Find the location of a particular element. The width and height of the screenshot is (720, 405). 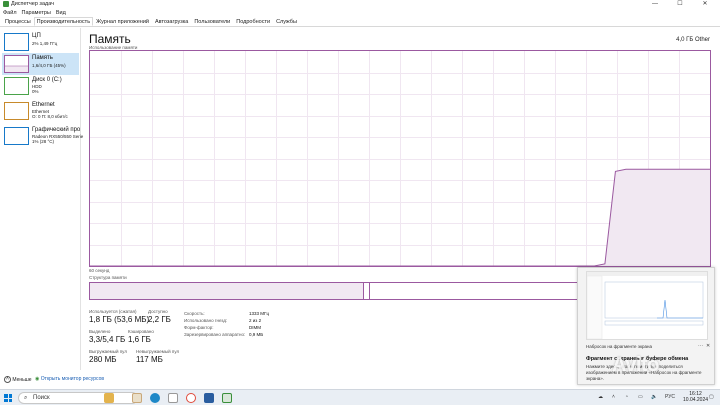

page-title: Память is located at coordinates (110, 39).